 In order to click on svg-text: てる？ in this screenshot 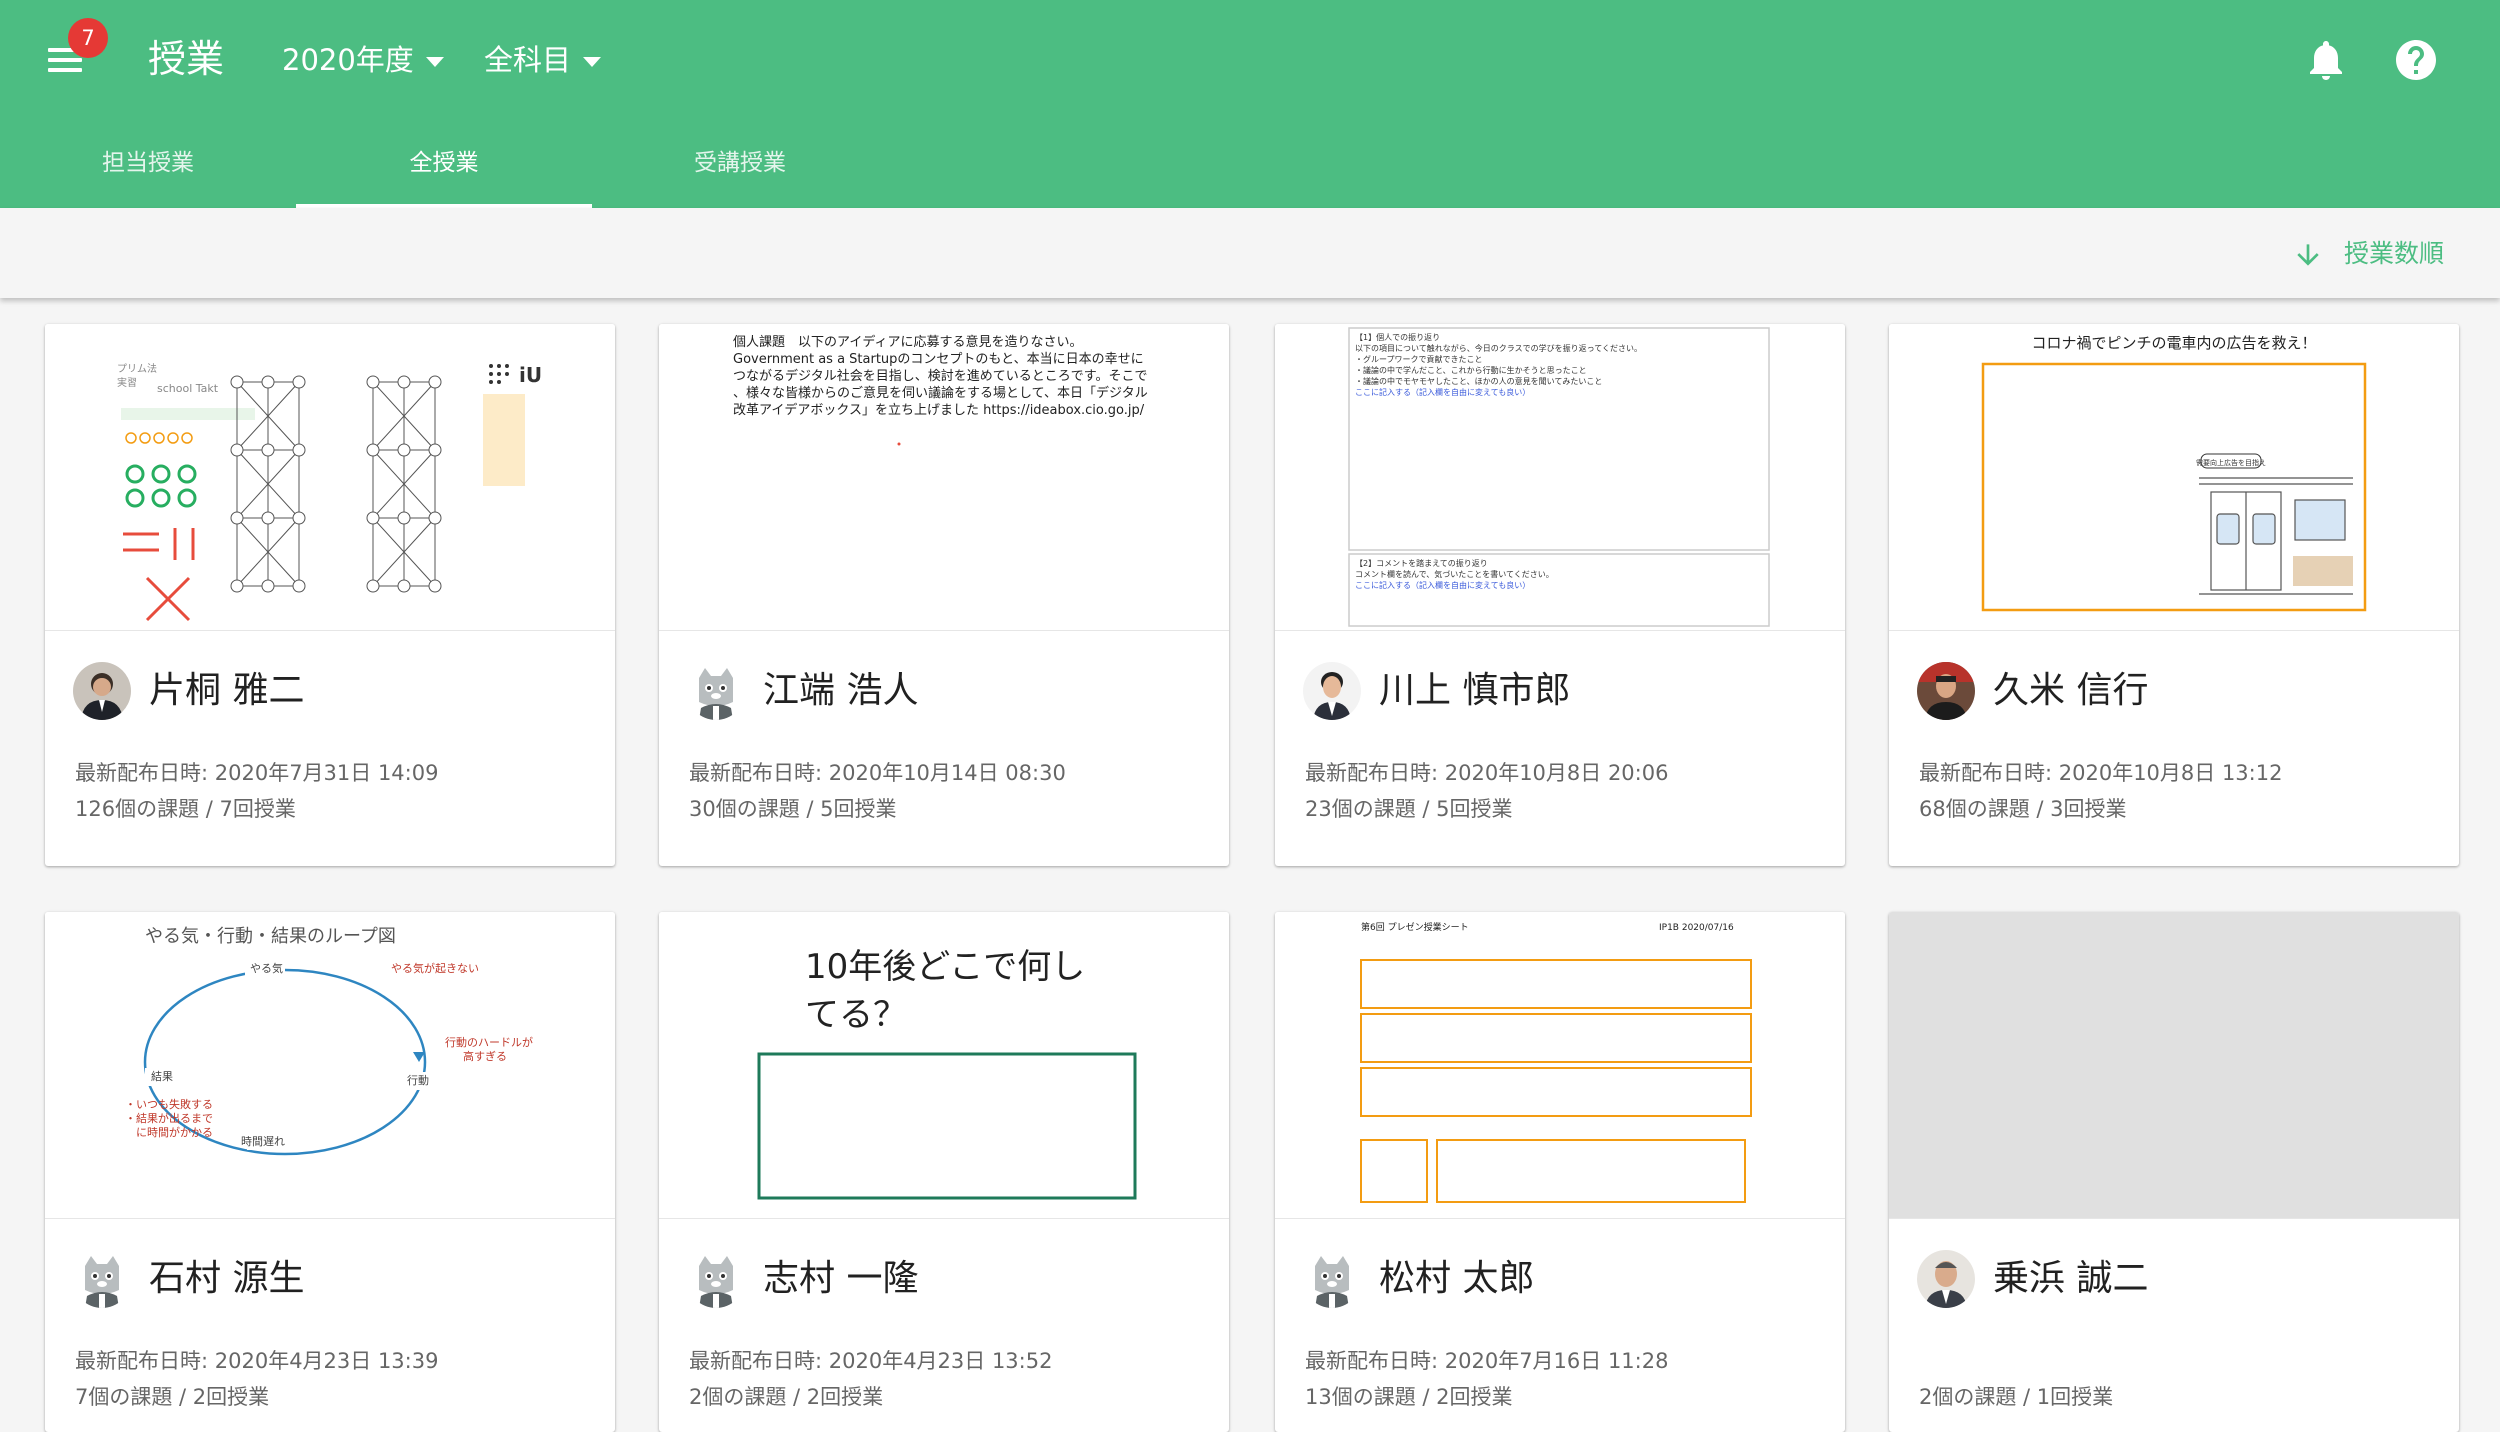, I will do `click(856, 1015)`.